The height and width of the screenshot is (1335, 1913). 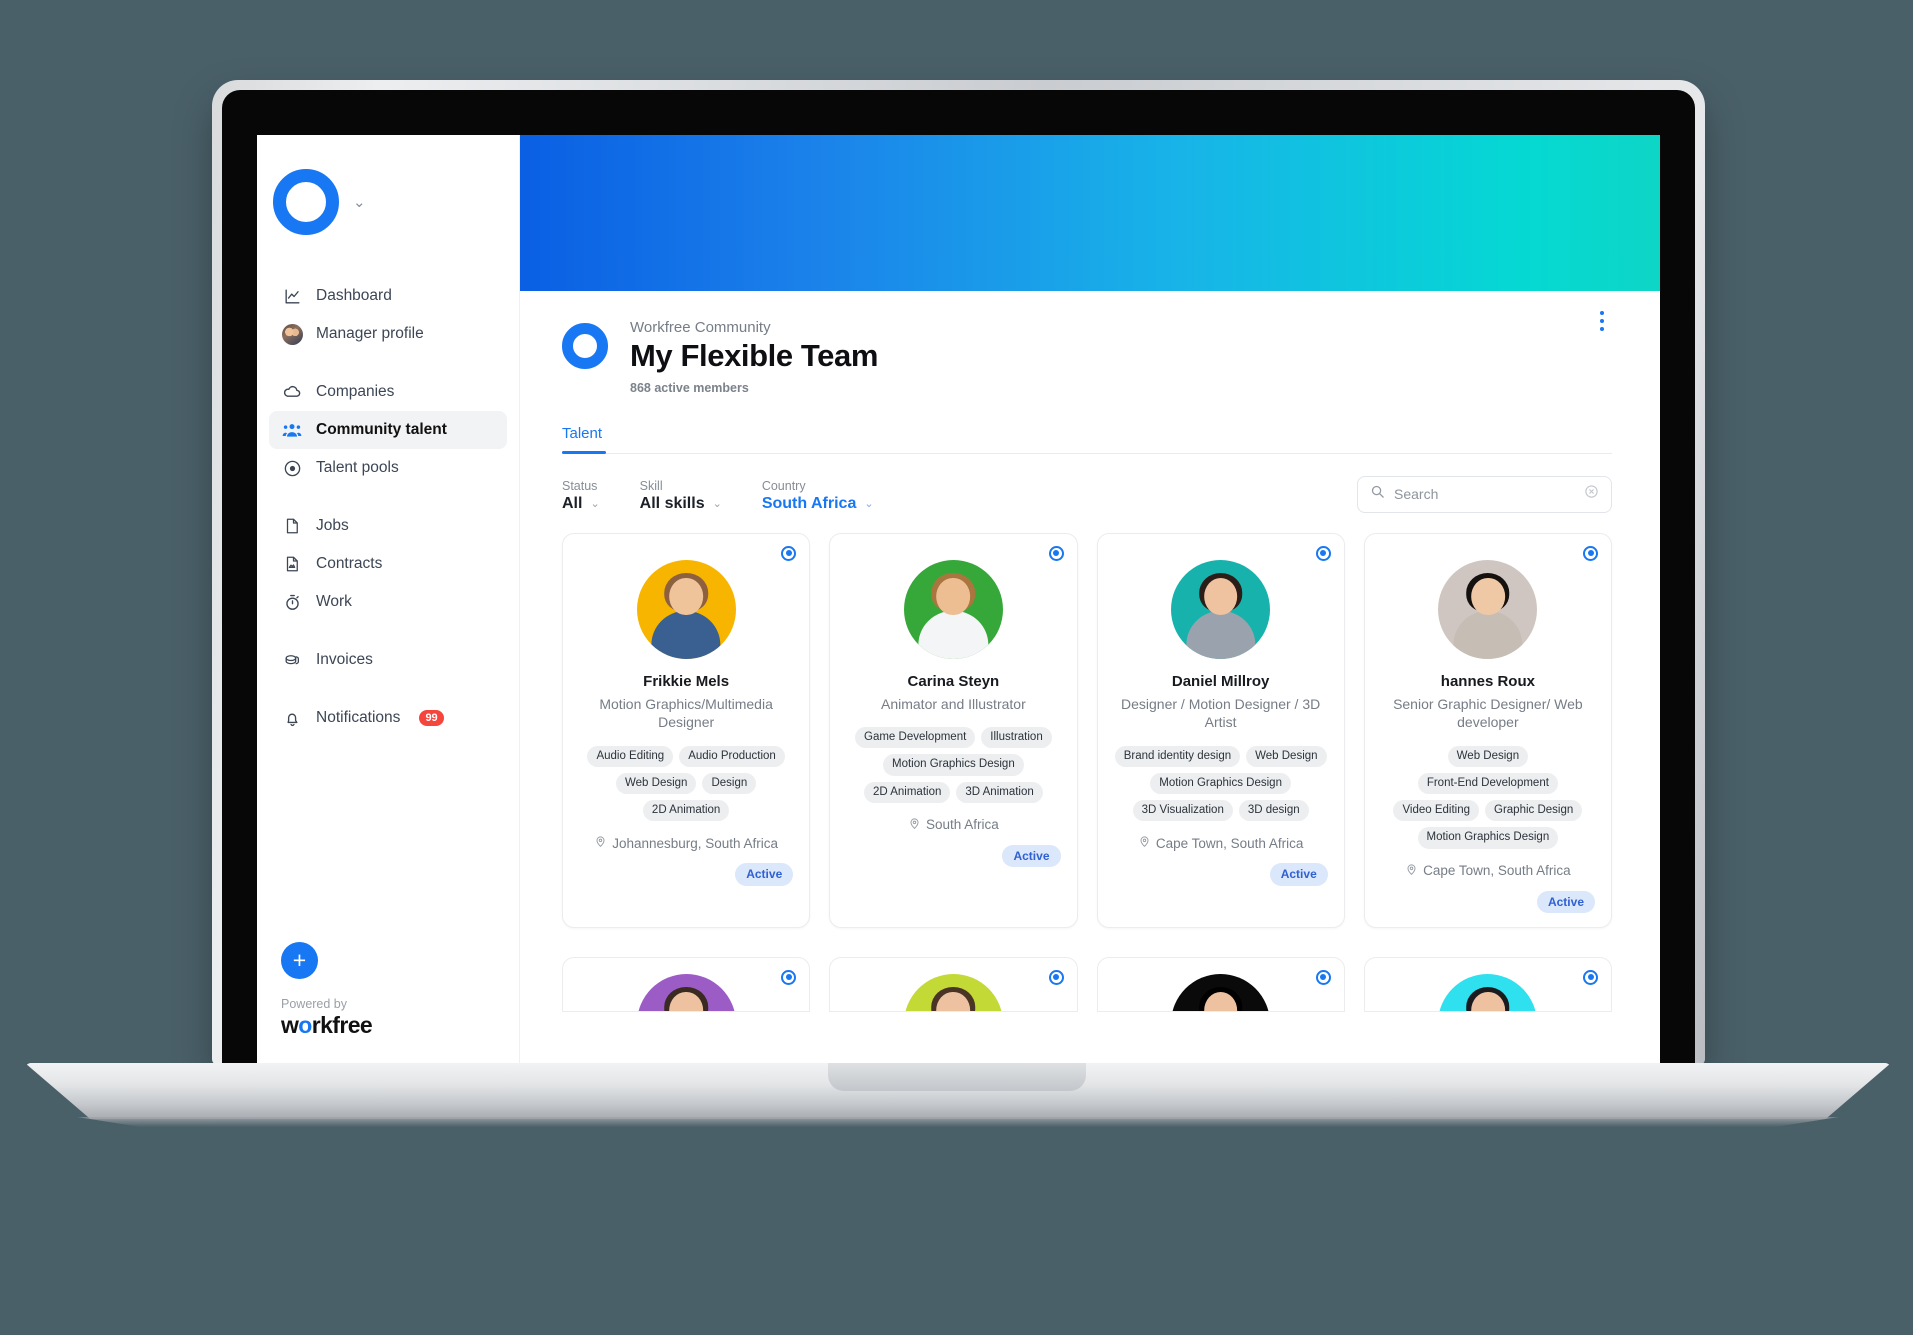 I want to click on skill-tag: Audio Editing, so click(x=630, y=756).